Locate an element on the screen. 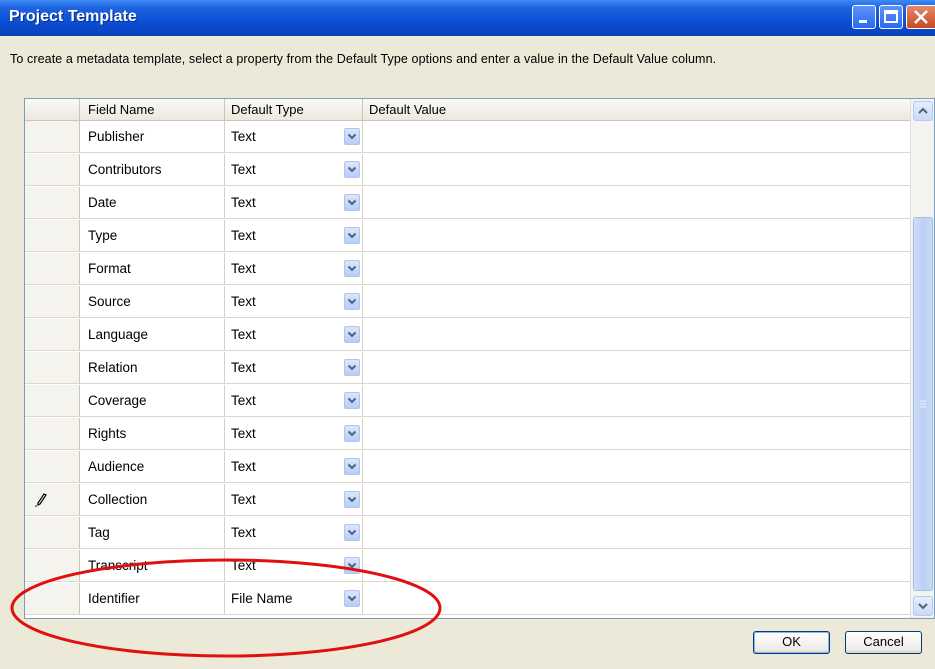 The height and width of the screenshot is (669, 935). maximize-button is located at coordinates (891, 17).